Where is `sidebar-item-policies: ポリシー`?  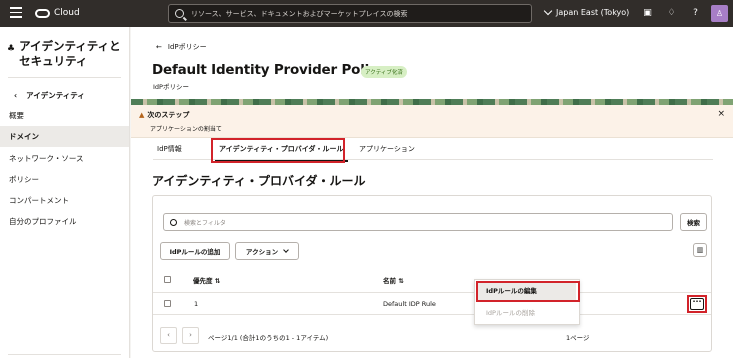 sidebar-item-policies: ポリシー is located at coordinates (64, 179).